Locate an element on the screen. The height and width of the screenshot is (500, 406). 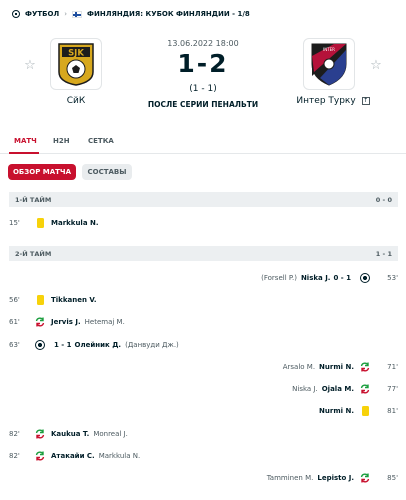
incident-secondary: Markkula N. is located at coordinates (119, 456).